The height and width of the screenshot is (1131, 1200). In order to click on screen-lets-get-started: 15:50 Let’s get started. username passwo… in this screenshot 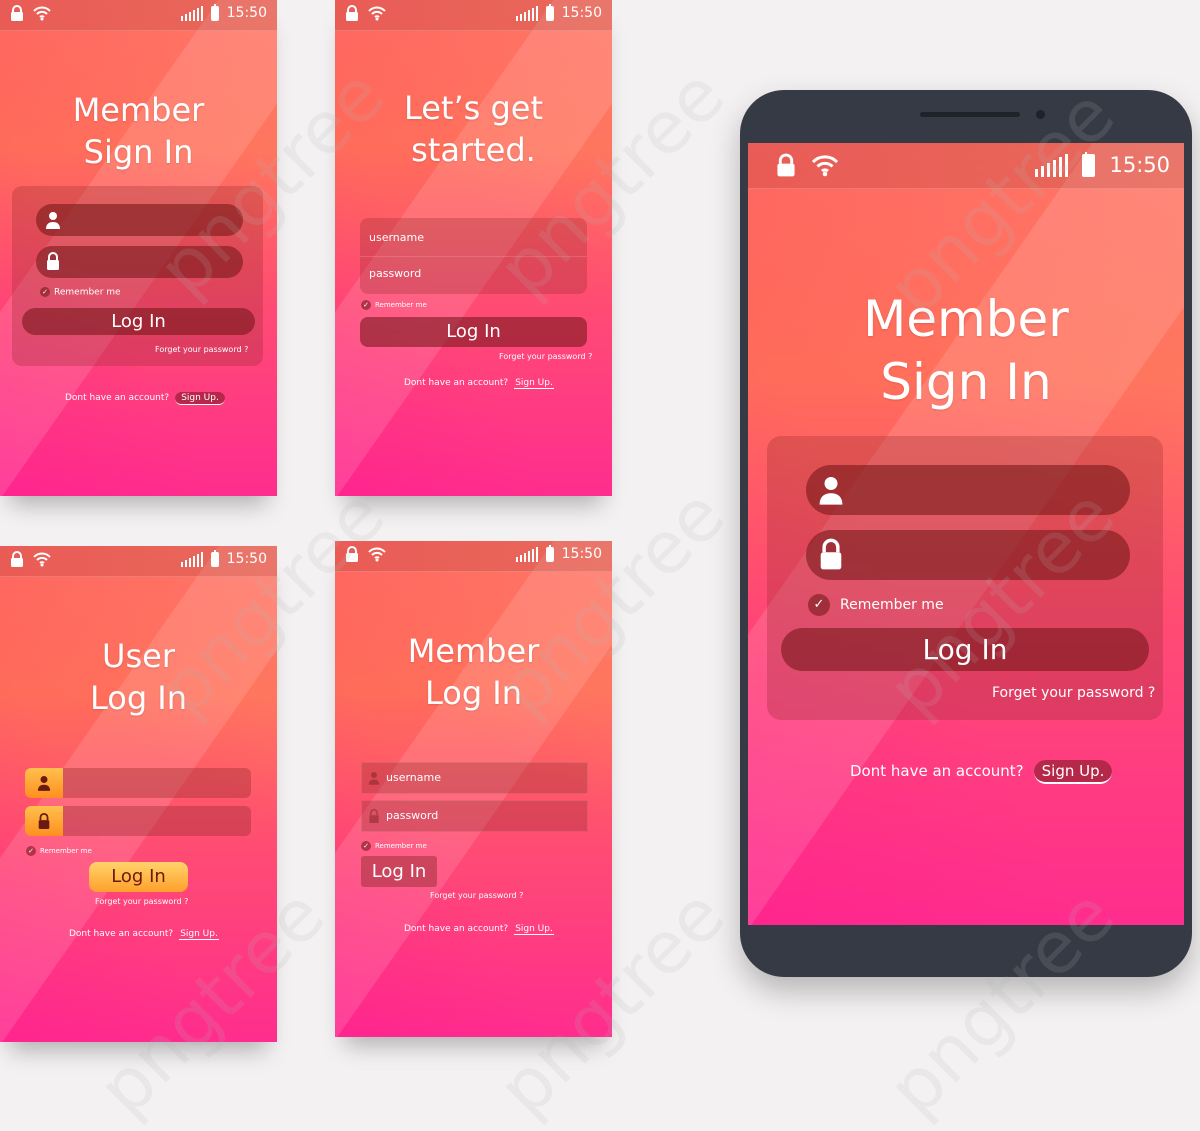, I will do `click(473, 248)`.